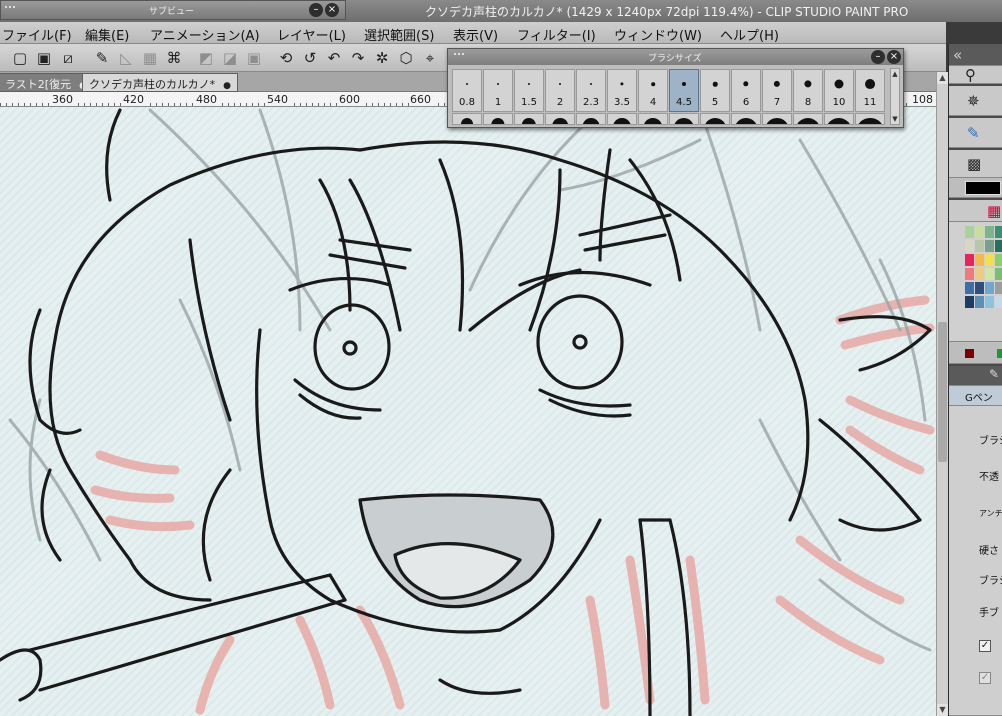 This screenshot has width=1002, height=716. Describe the element at coordinates (957, 55) in the screenshot. I see `panel-collapse-icon: «` at that location.